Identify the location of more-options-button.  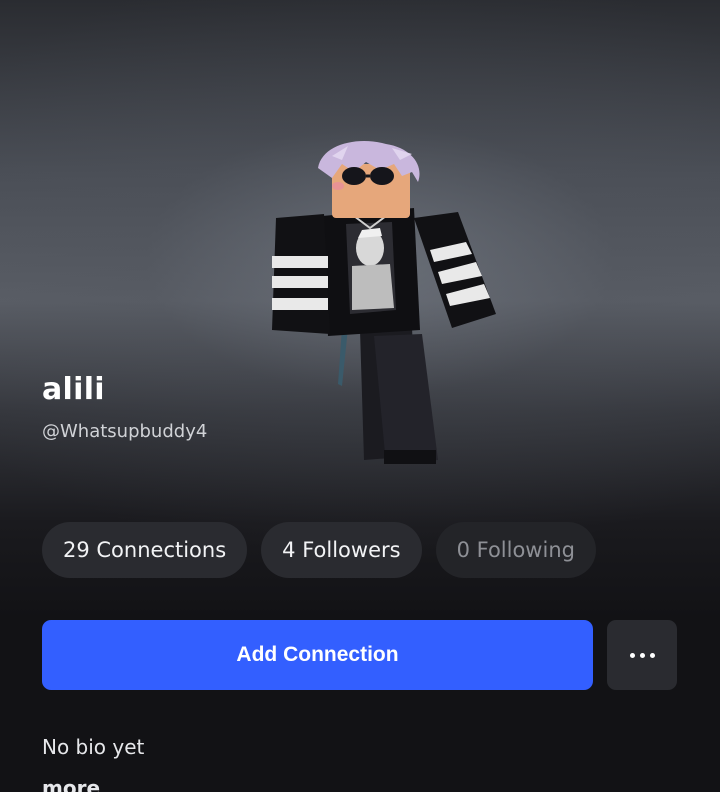
(642, 655).